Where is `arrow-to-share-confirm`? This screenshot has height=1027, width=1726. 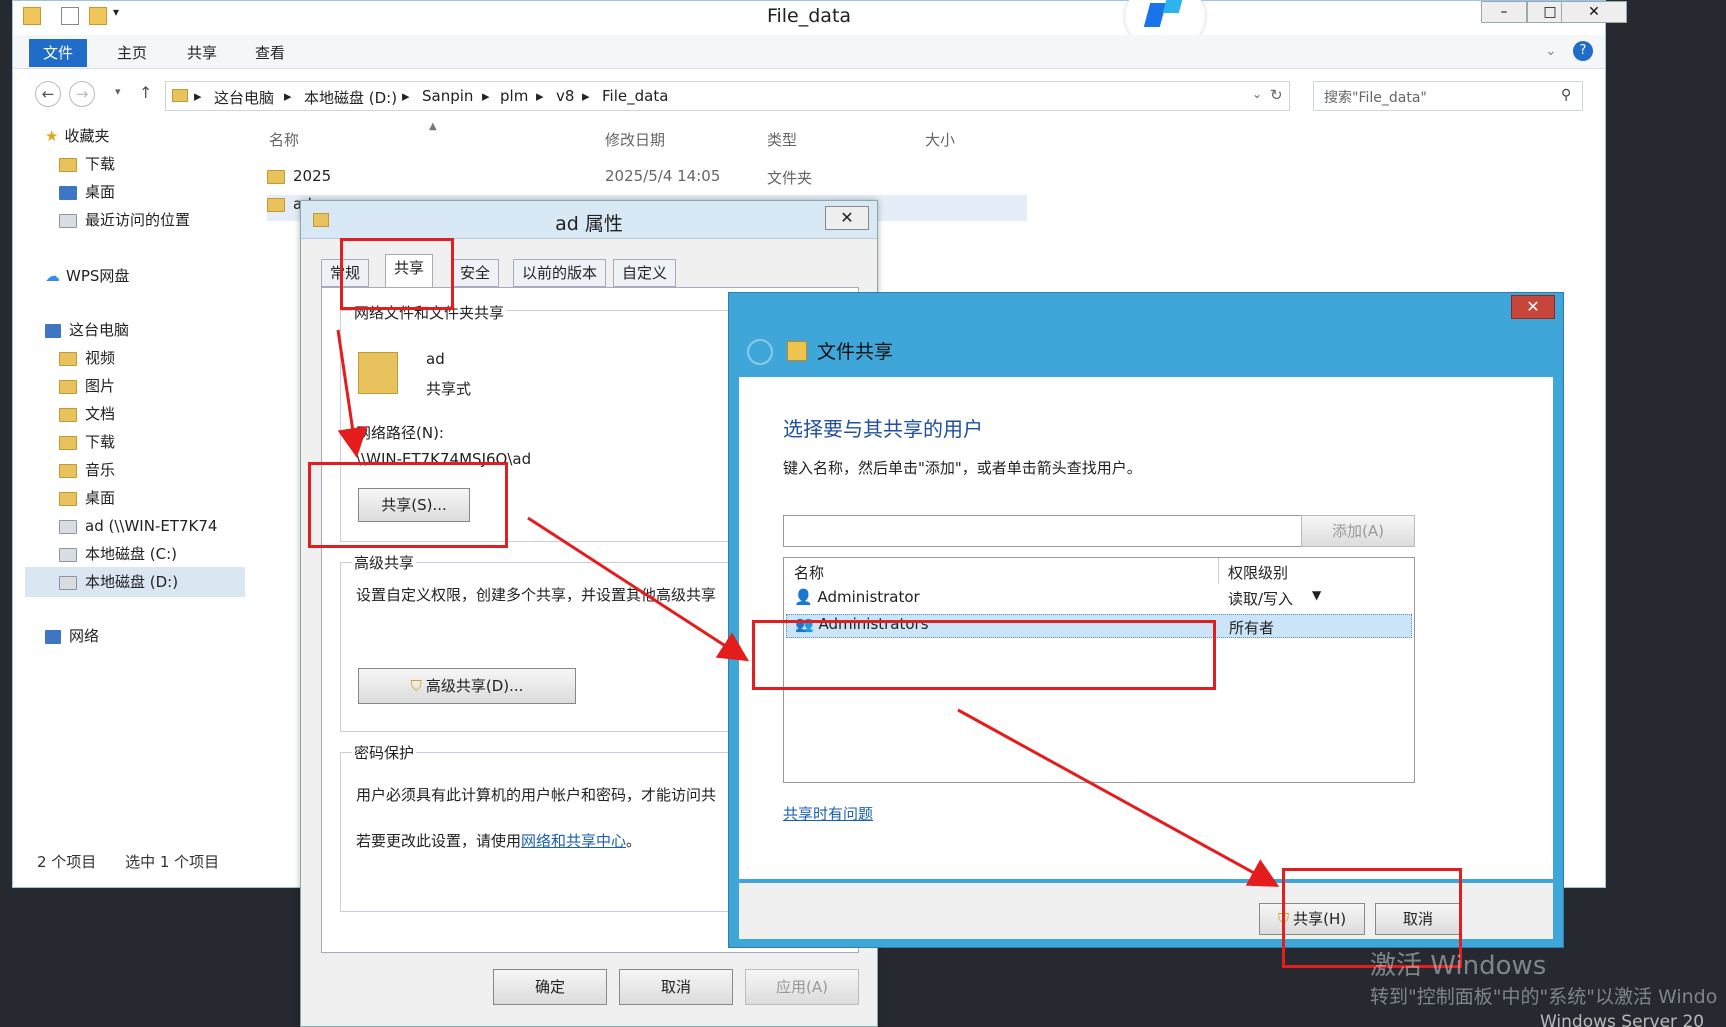 arrow-to-share-confirm is located at coordinates (1118, 797).